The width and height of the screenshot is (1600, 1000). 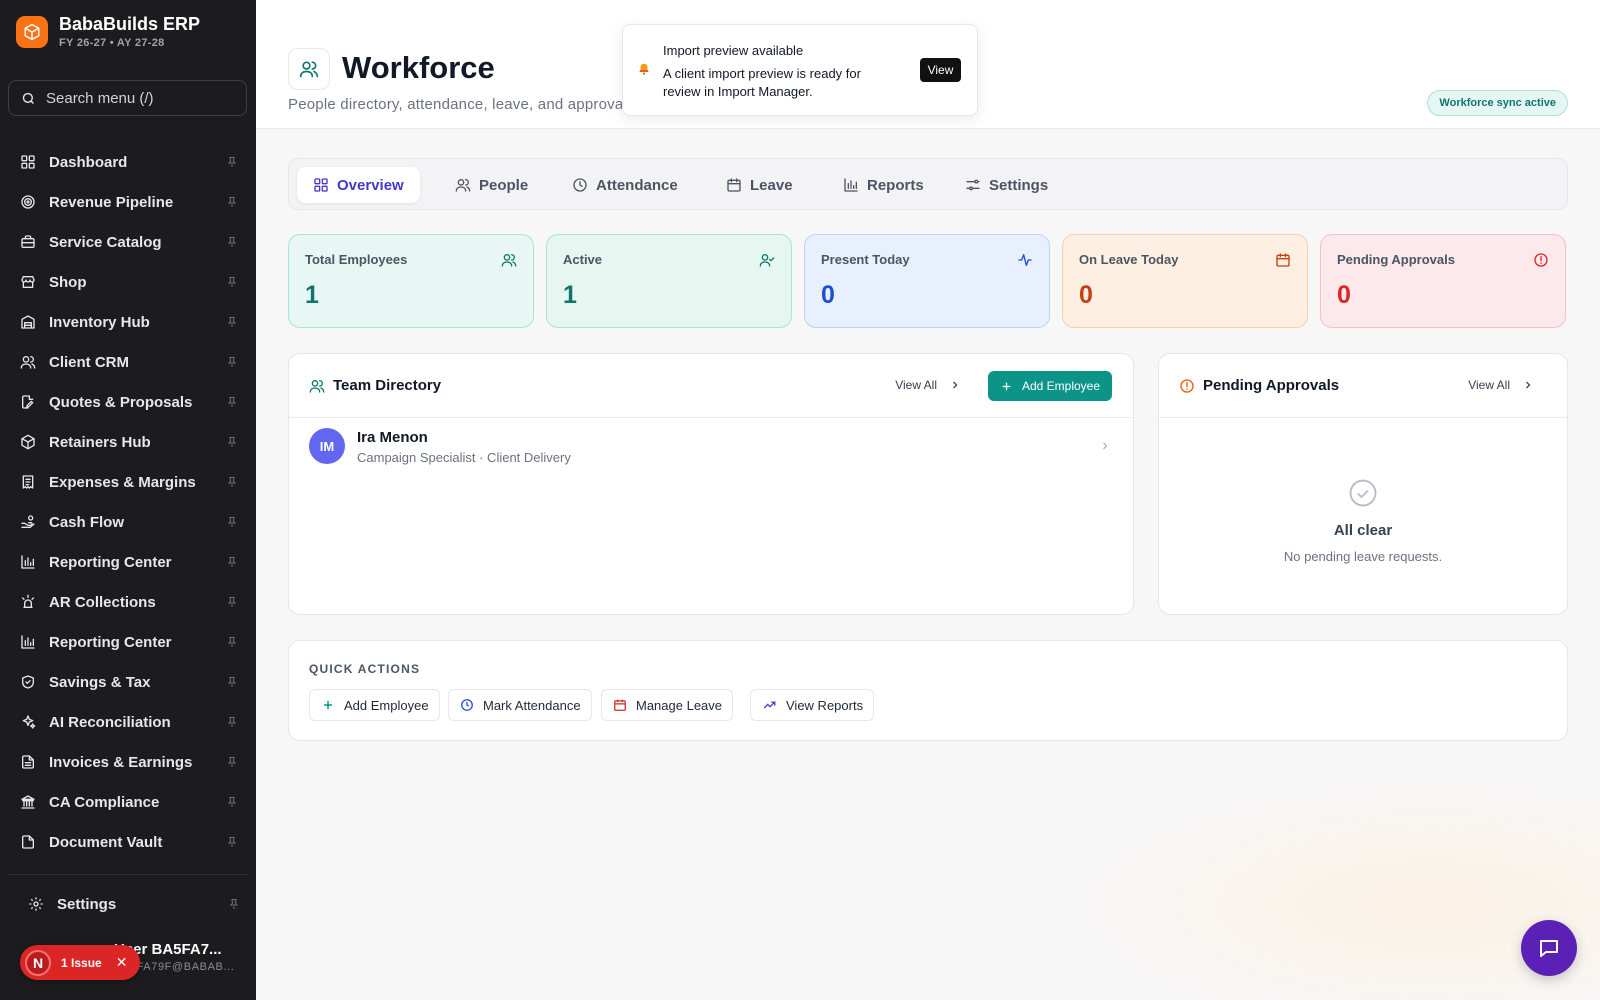 What do you see at coordinates (110, 642) in the screenshot?
I see `sidebar-item-label: Reporting Center` at bounding box center [110, 642].